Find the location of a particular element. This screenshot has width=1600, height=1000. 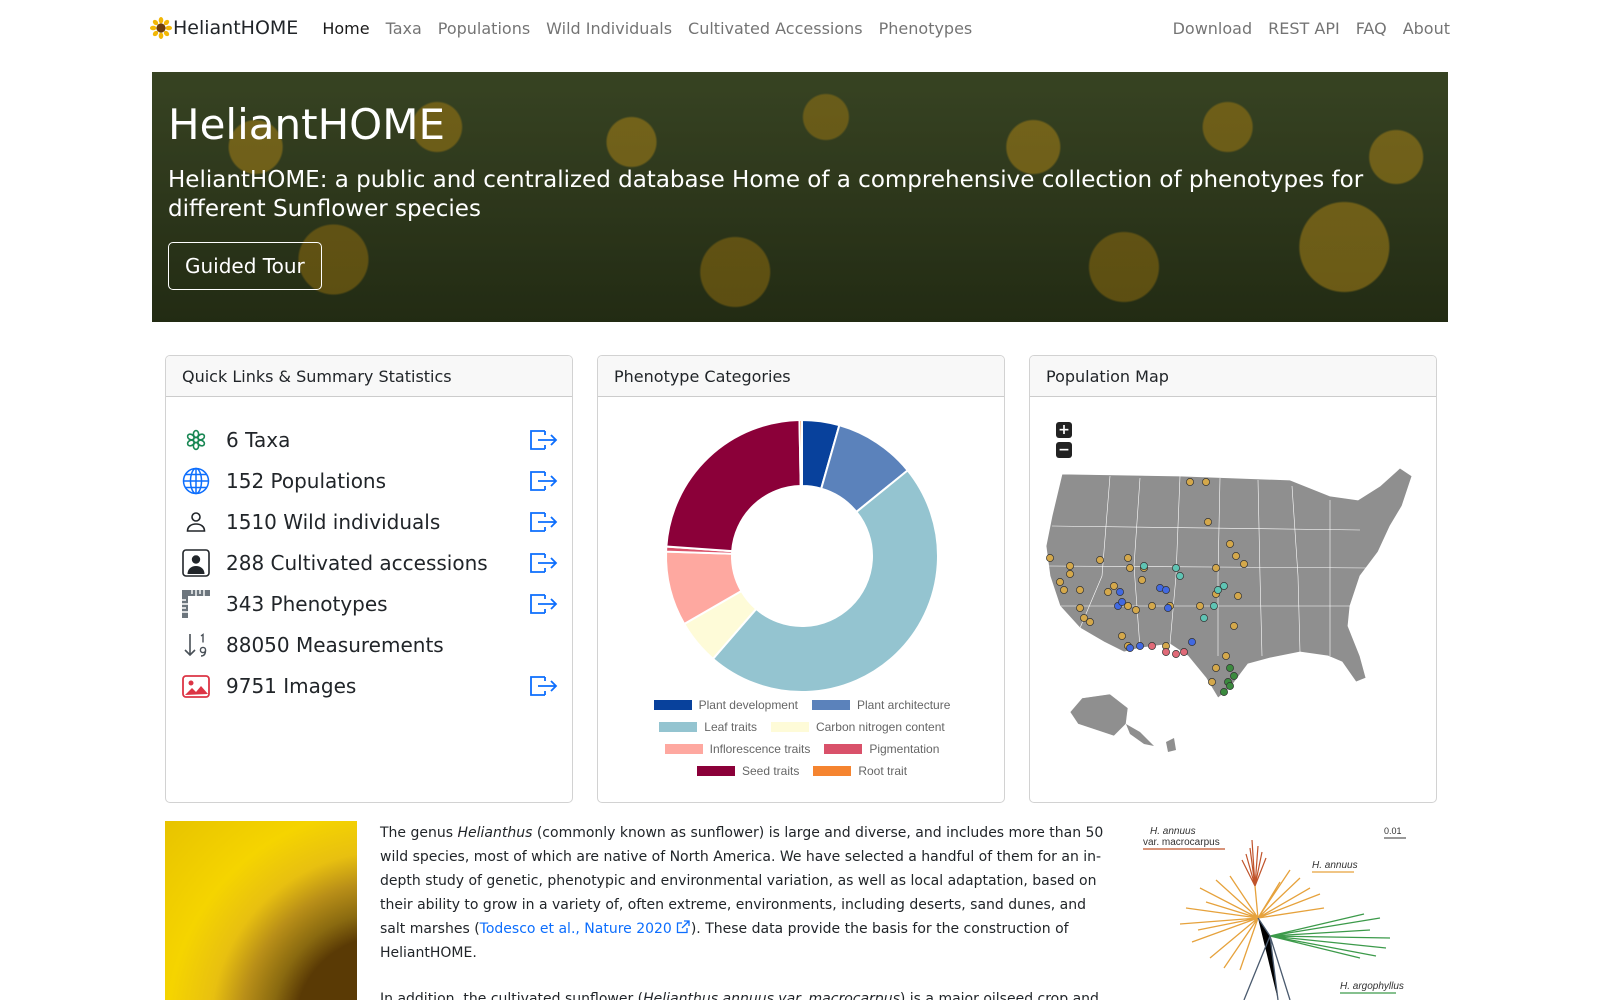

todesco-link-label: Todesco et al., Nature 2020 is located at coordinates (575, 929).